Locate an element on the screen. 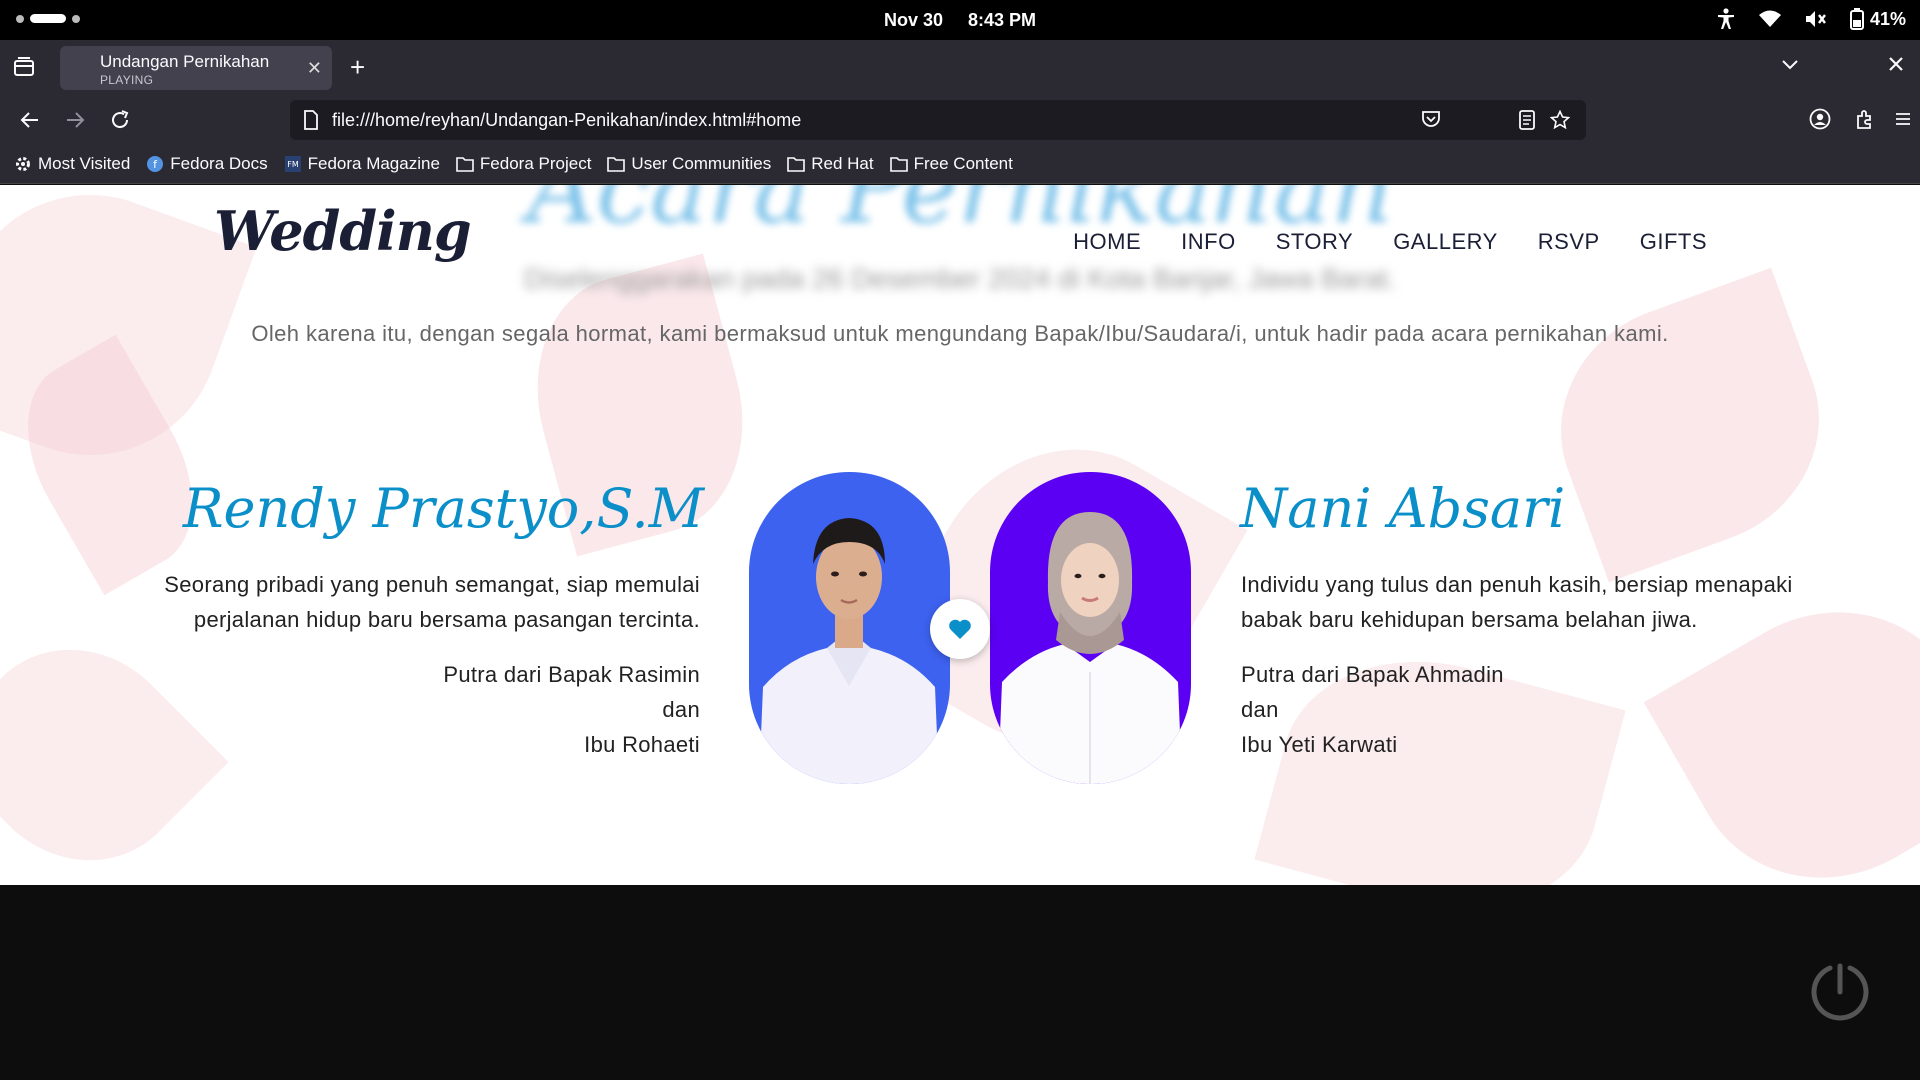  clock-date: Nov 30 is located at coordinates (913, 20).